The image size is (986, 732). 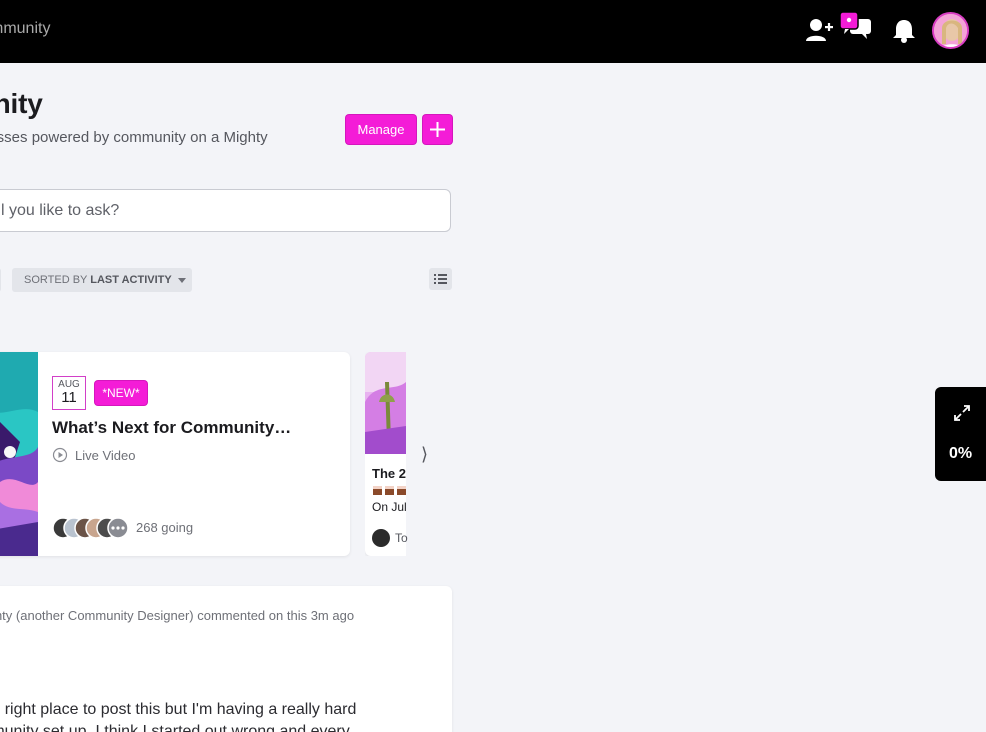 What do you see at coordinates (424, 454) in the screenshot?
I see `chevron-right-icon: ⟩` at bounding box center [424, 454].